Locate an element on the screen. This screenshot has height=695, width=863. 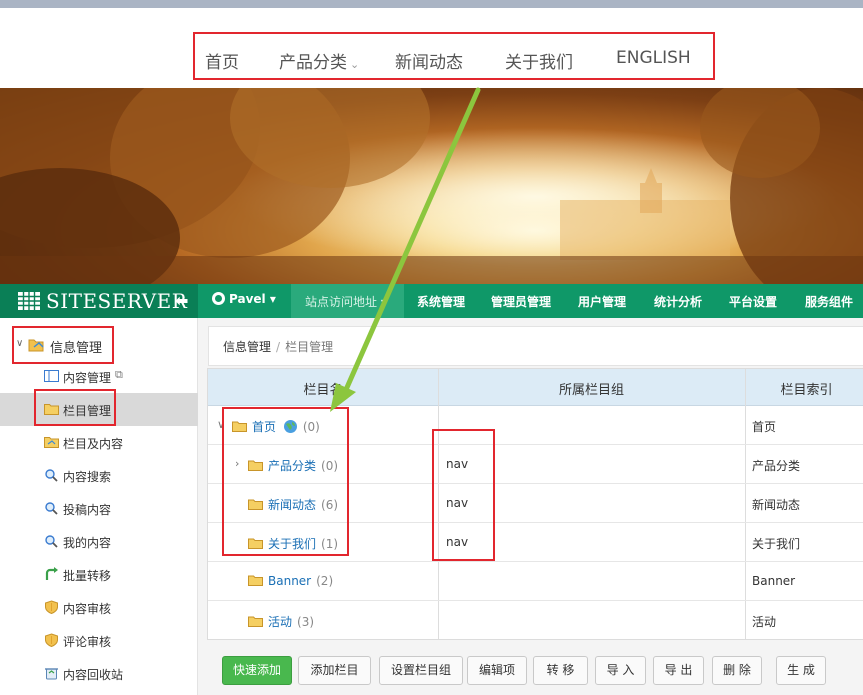
sidebar-item-channels-content: 栏目及内容 is located at coordinates (99, 442).